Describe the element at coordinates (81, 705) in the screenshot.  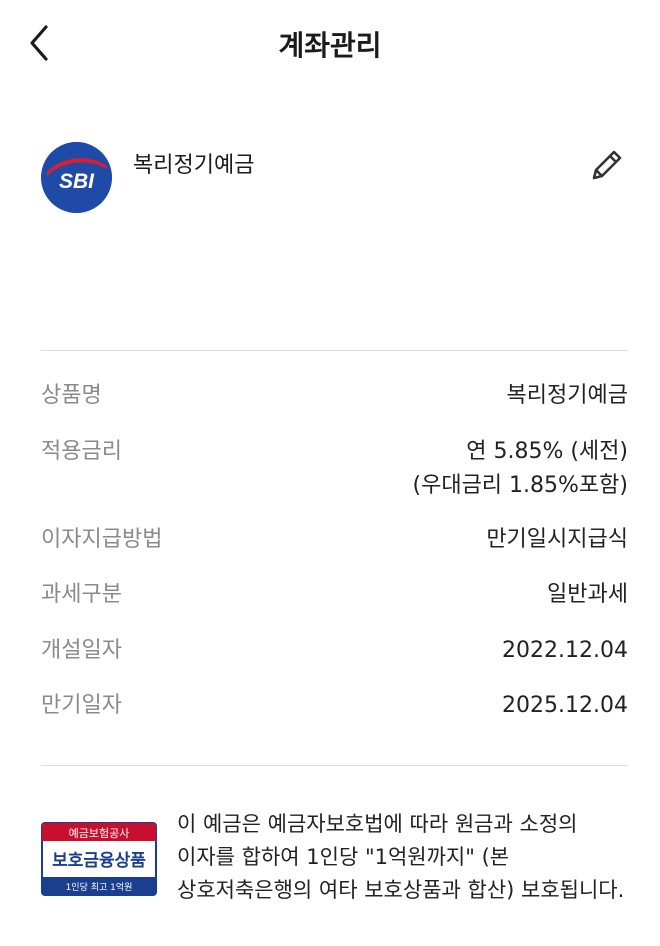
I see `detail-label: 만기일자` at that location.